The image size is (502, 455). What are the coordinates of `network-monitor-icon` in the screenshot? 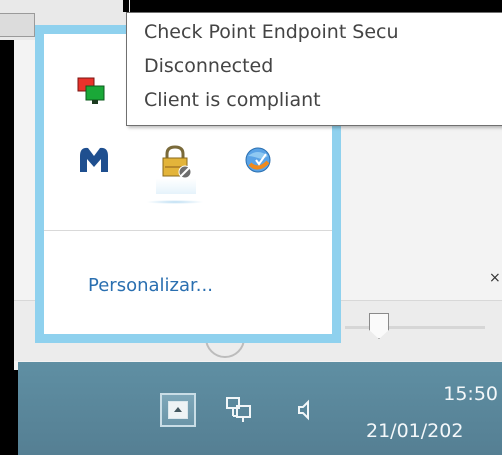 It's located at (94, 92).